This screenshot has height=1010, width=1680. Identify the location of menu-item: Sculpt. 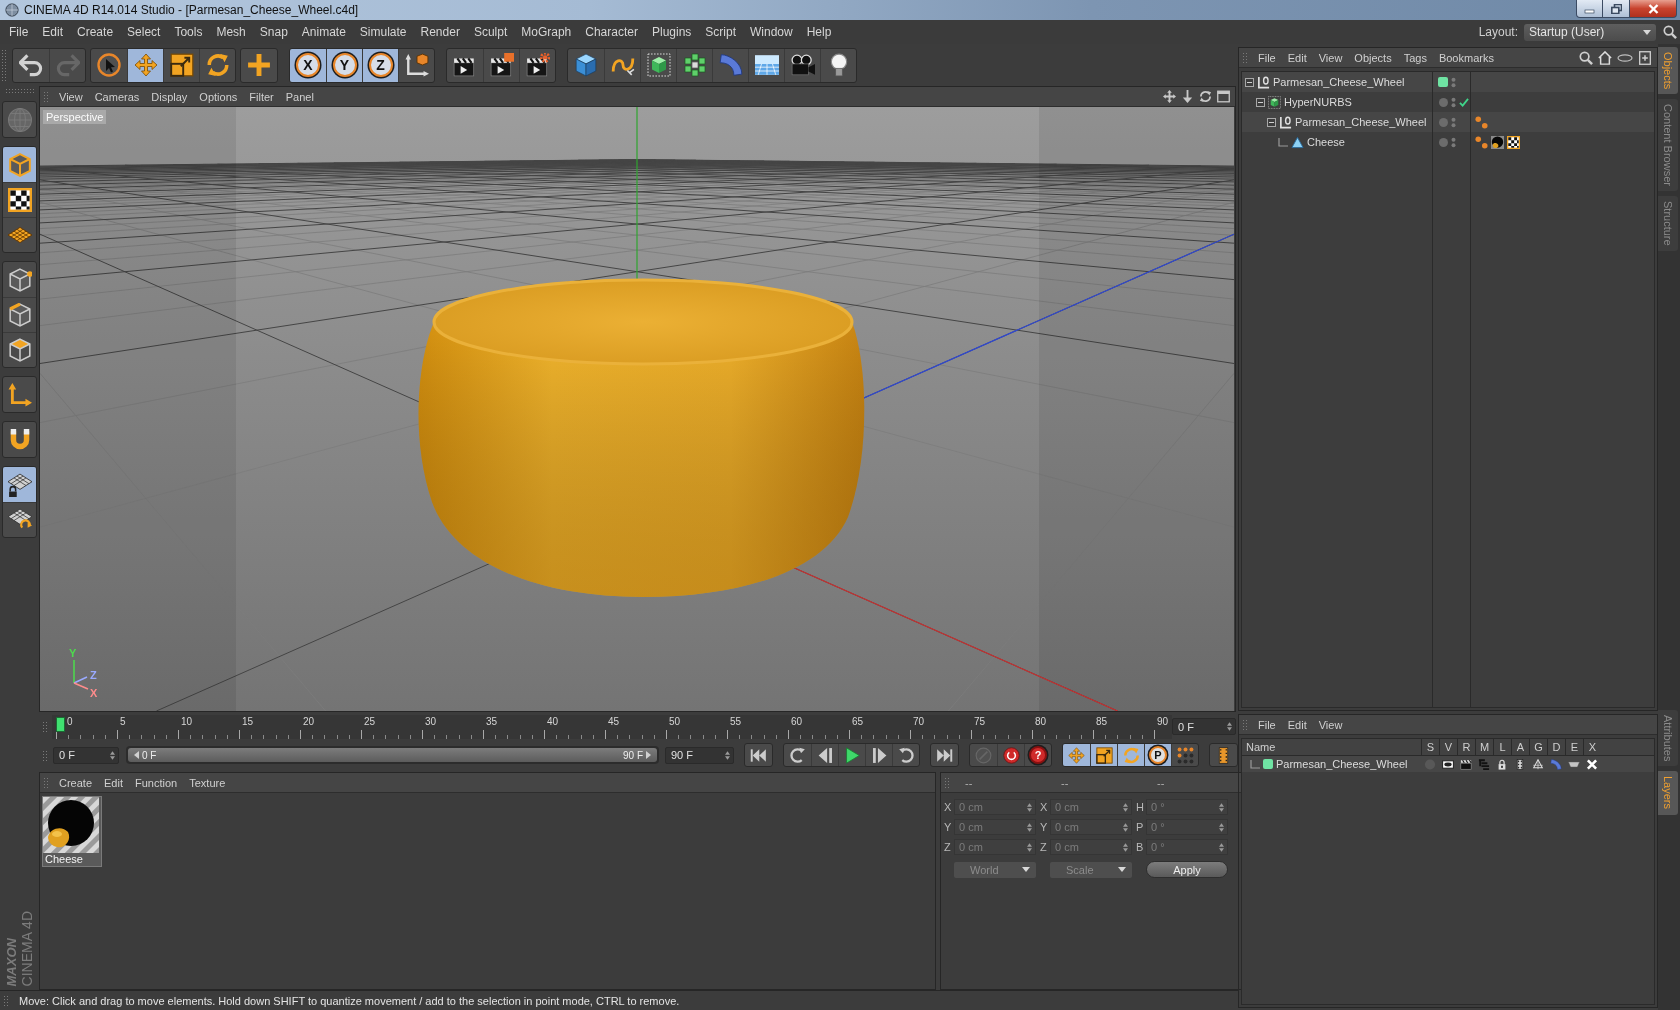
(490, 32).